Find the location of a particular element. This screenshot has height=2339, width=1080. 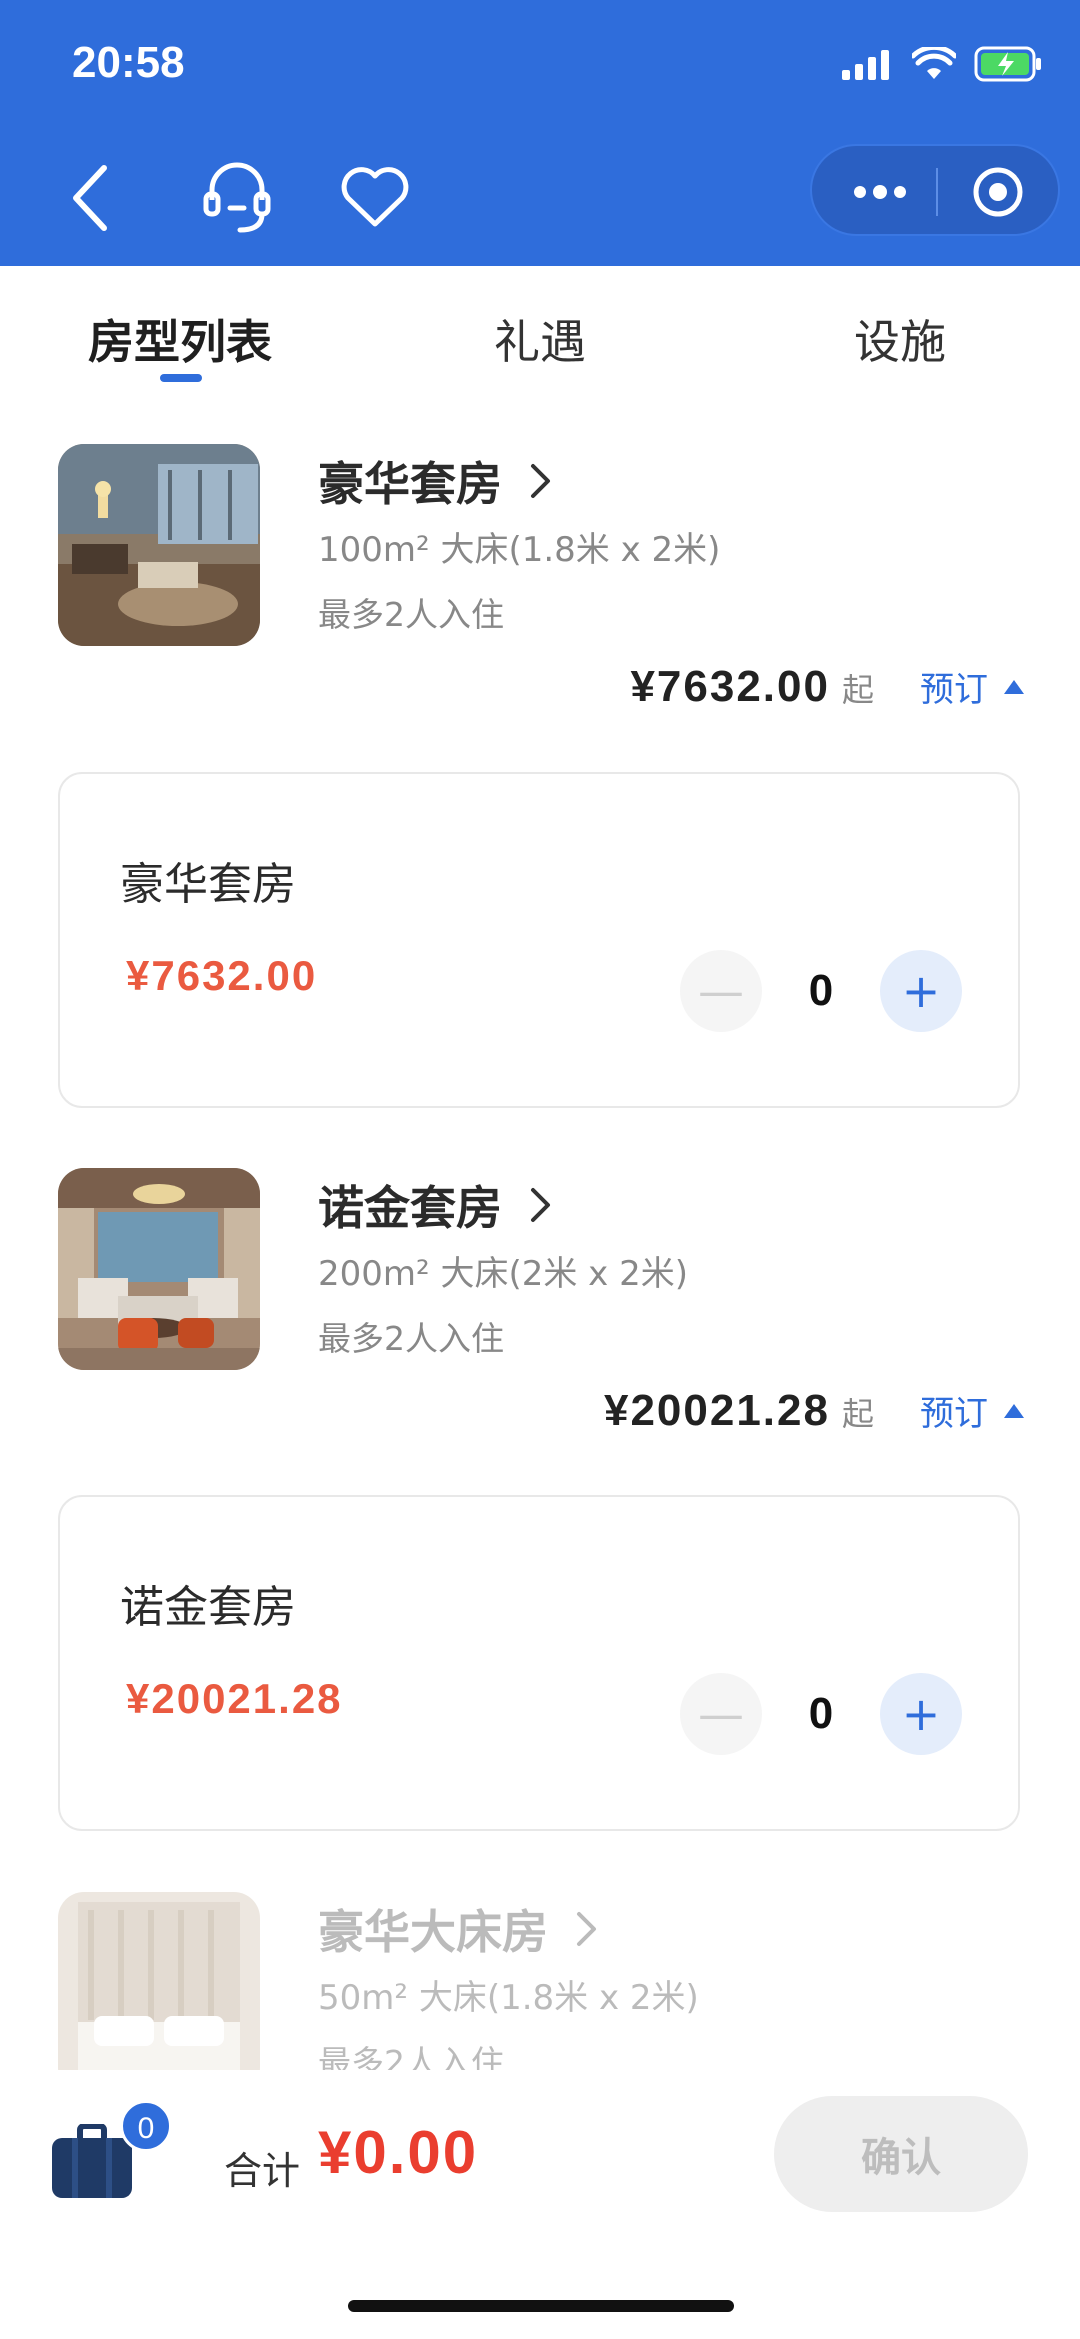

checkout-bar: 0 合计 ¥0.00 确认 is located at coordinates (540, 2204).